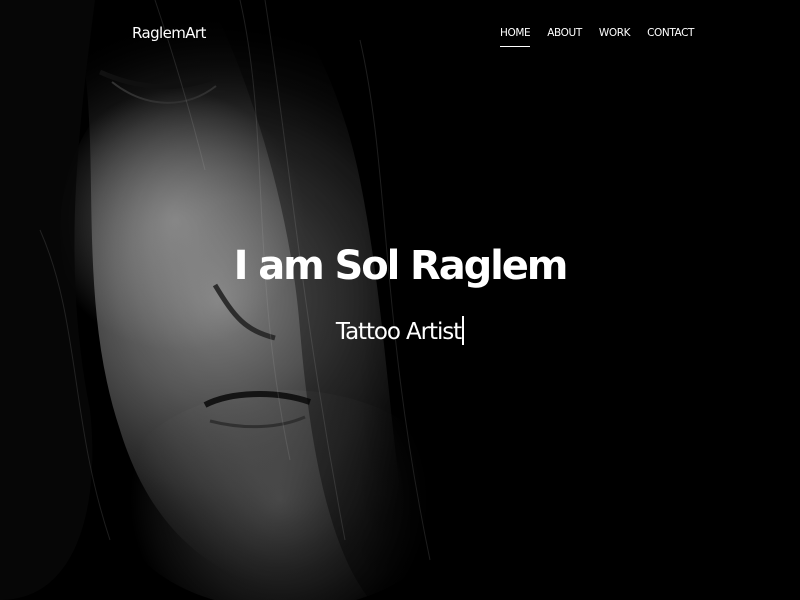 This screenshot has width=800, height=600. What do you see at coordinates (670, 33) in the screenshot?
I see `nav-contact-link: CONTACT` at bounding box center [670, 33].